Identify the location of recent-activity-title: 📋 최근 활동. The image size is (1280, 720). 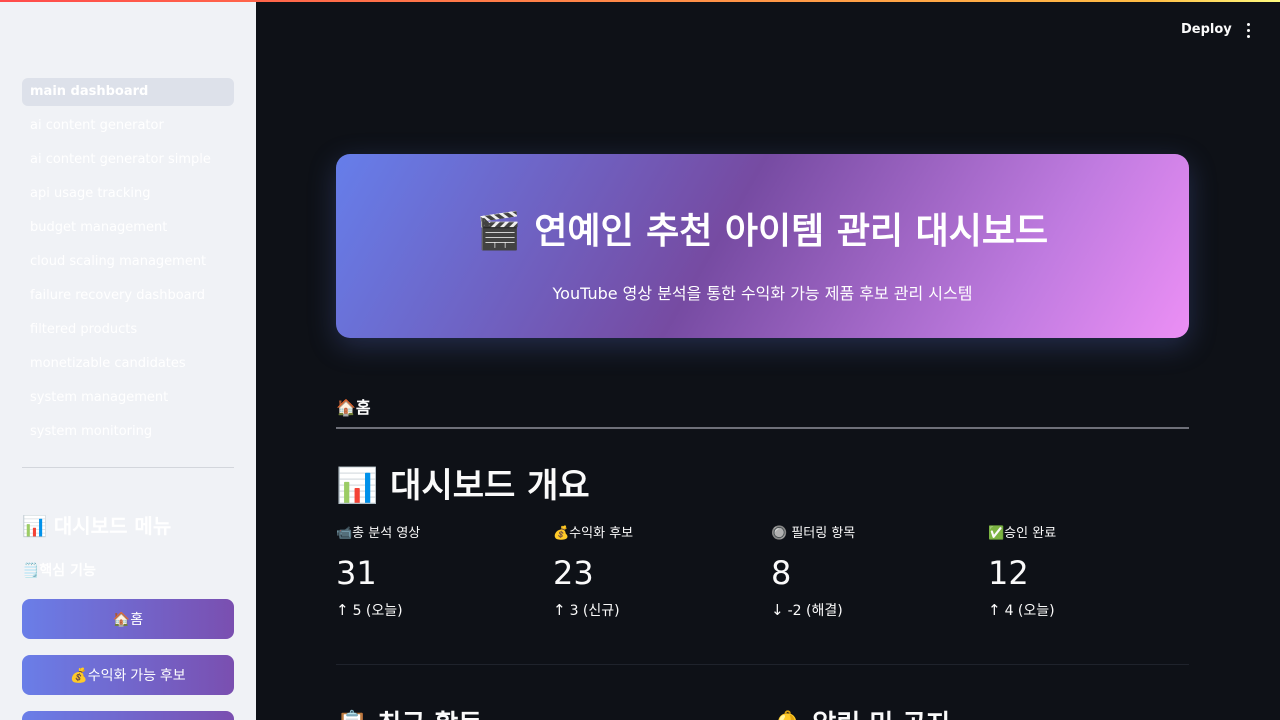
(409, 712).